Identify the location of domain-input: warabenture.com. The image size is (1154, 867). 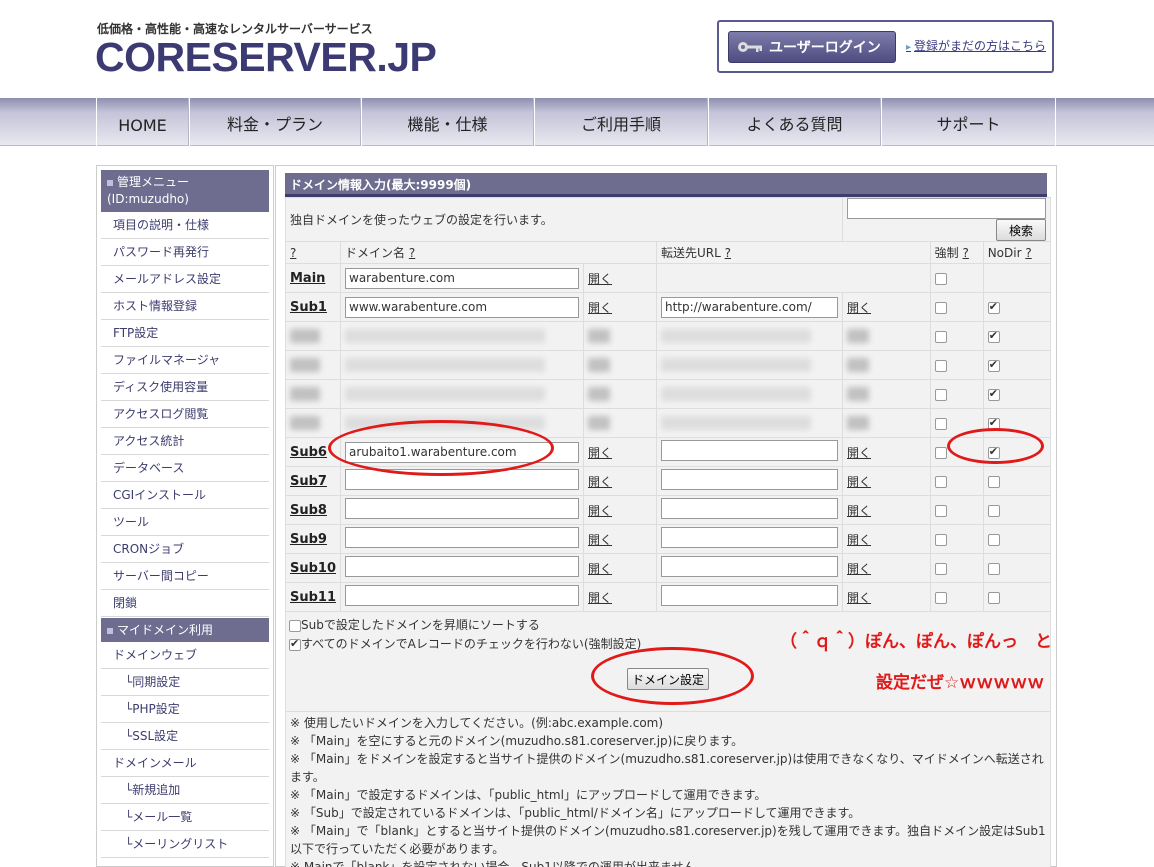
(462, 278).